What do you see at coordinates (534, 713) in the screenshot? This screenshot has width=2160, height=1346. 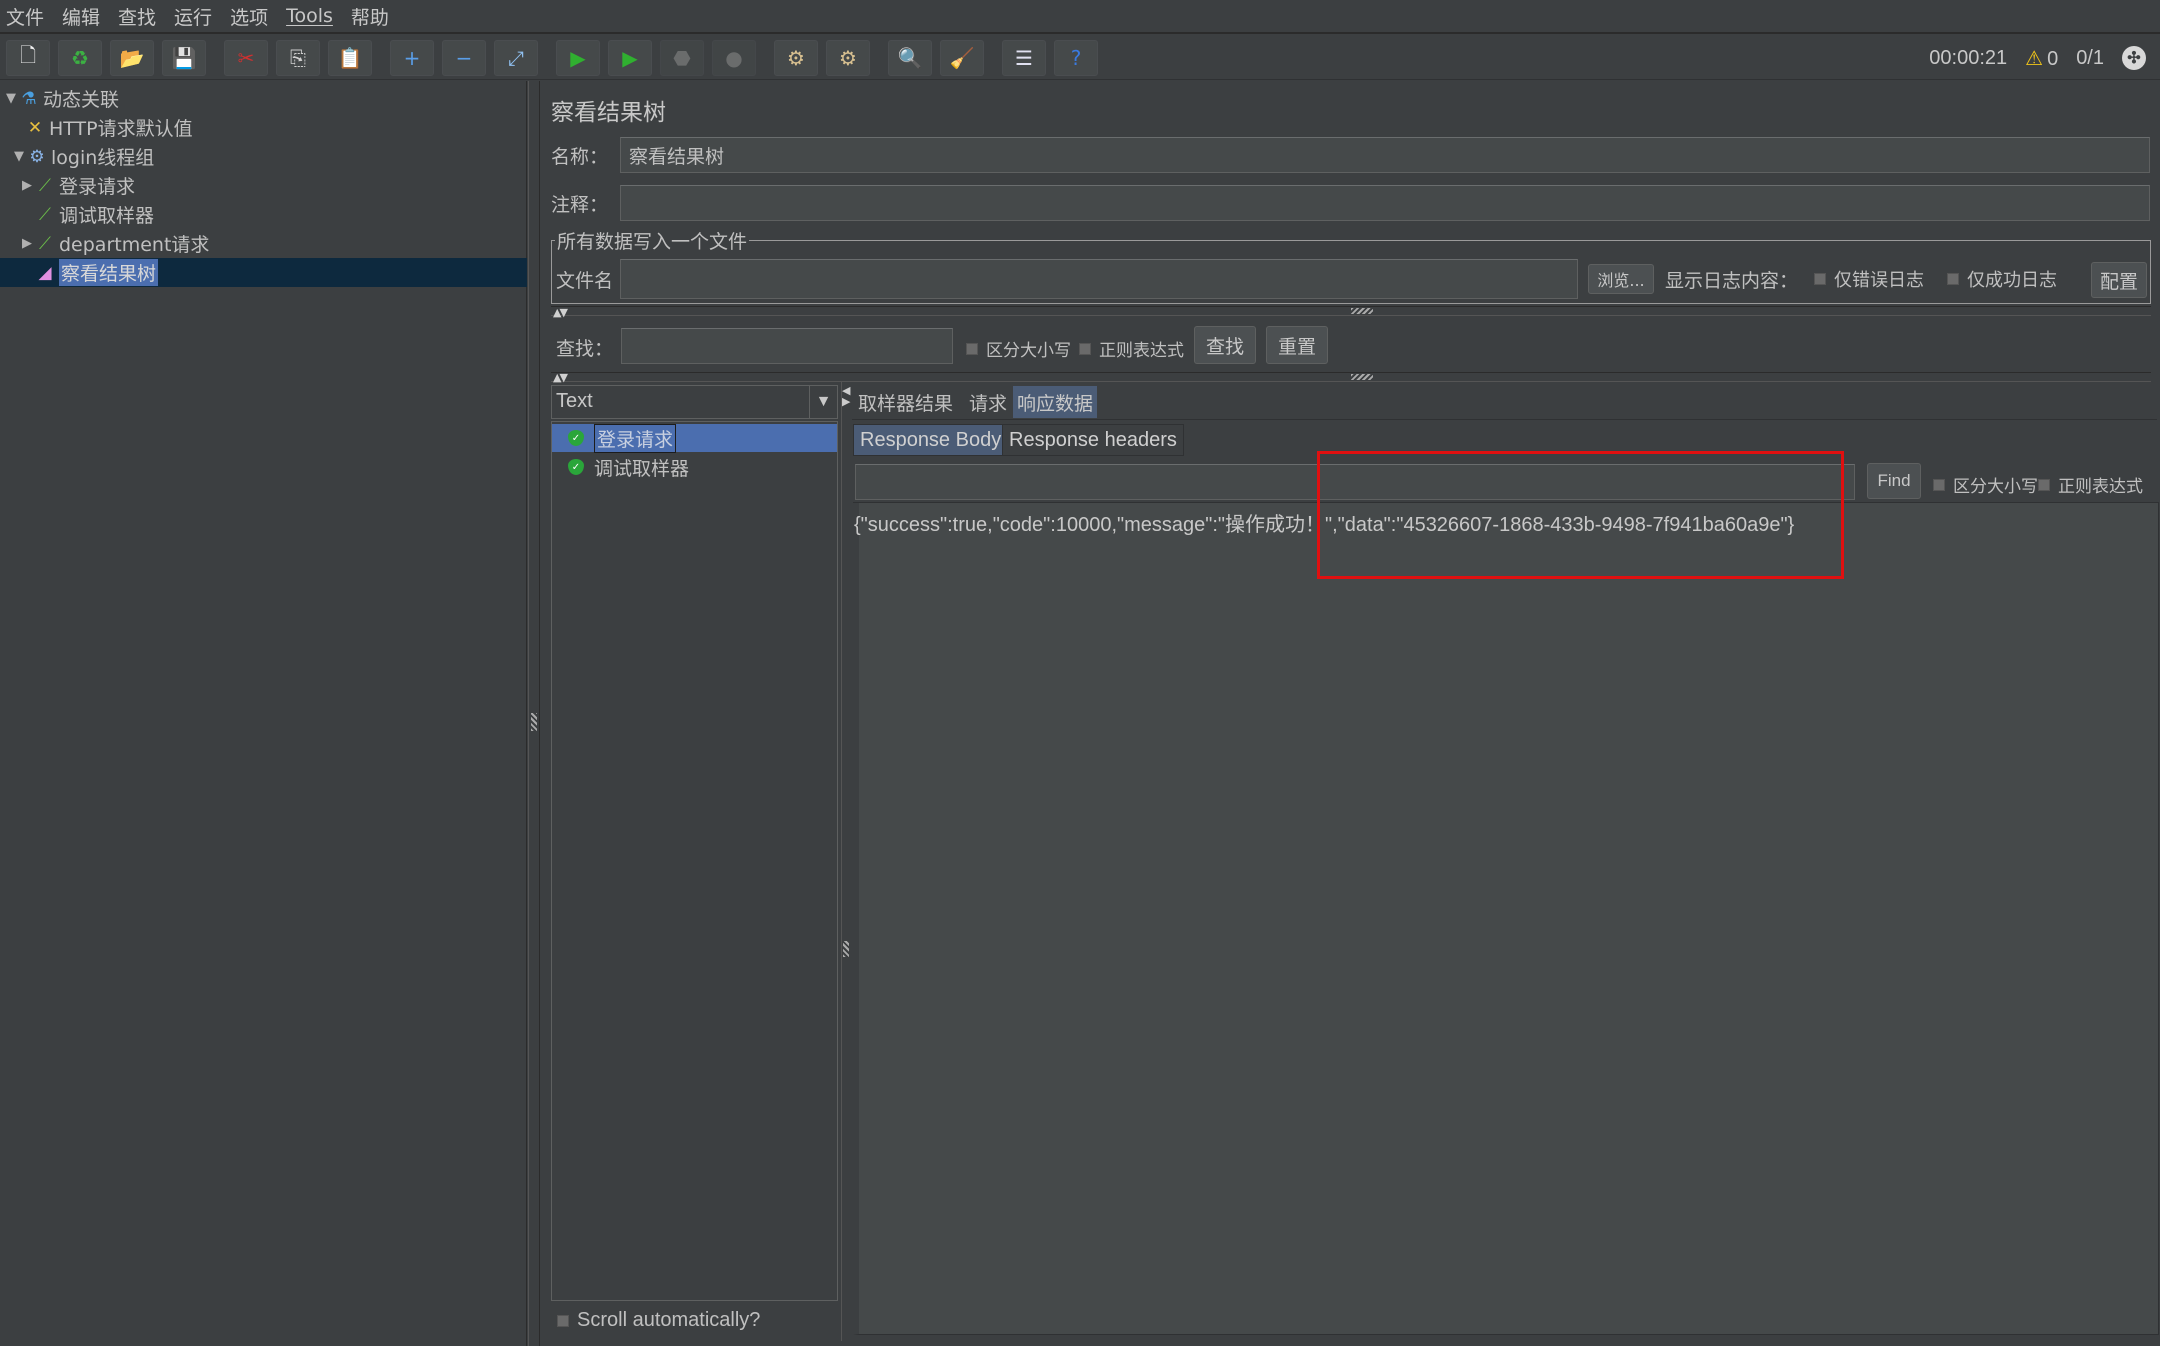 I see `vertical-splitter` at bounding box center [534, 713].